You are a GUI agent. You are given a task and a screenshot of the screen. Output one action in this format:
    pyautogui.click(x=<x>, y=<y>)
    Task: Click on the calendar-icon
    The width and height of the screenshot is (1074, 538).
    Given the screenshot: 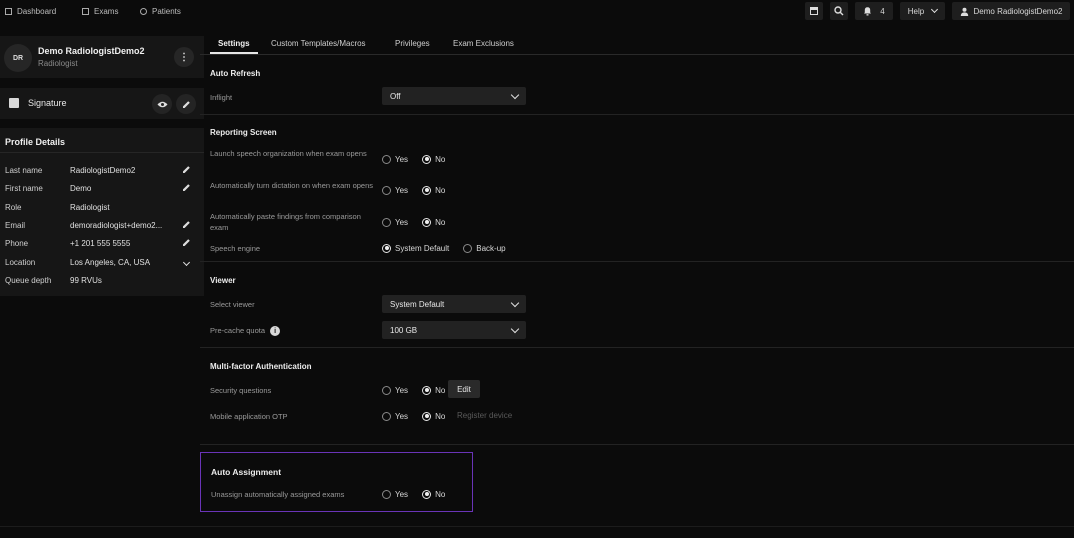 What is the action you would take?
    pyautogui.click(x=814, y=11)
    